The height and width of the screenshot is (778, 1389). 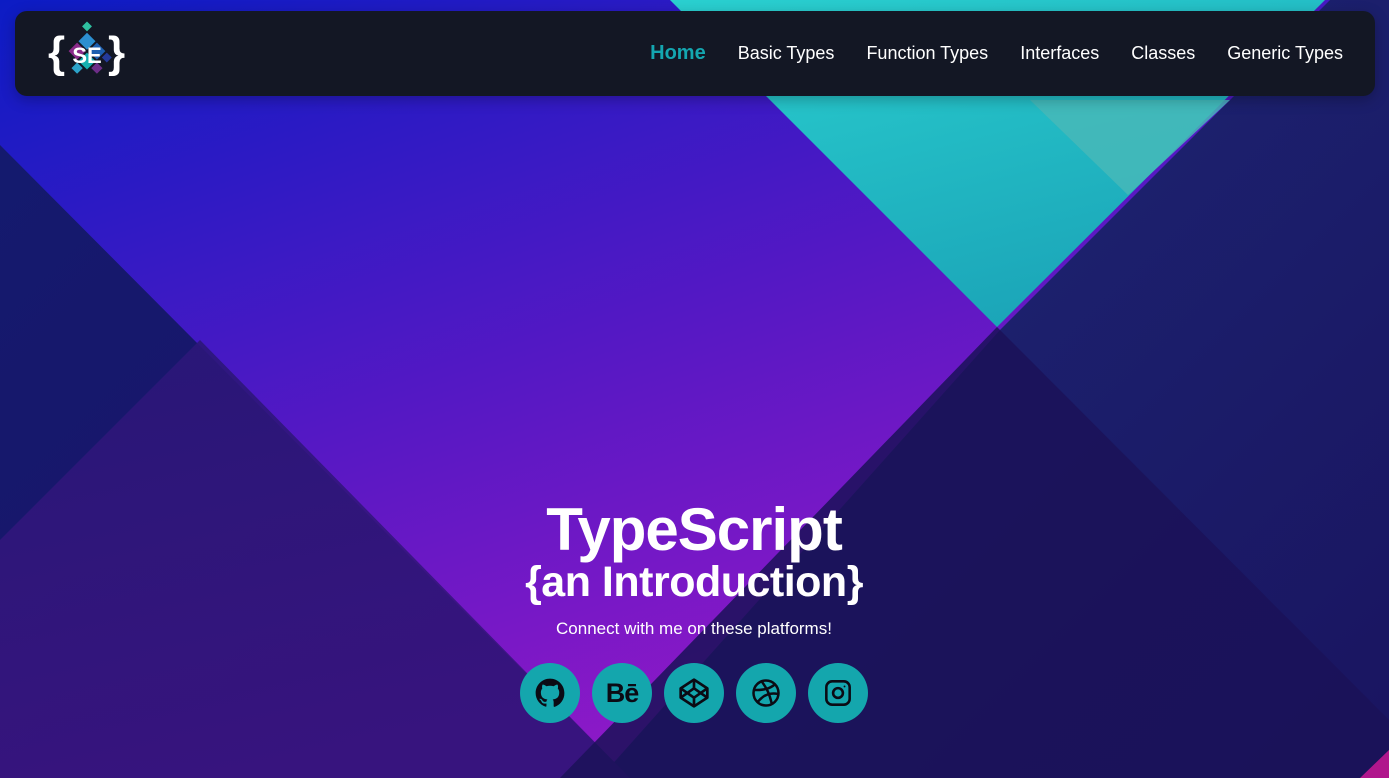 I want to click on behance-link: Bē, so click(x=622, y=693).